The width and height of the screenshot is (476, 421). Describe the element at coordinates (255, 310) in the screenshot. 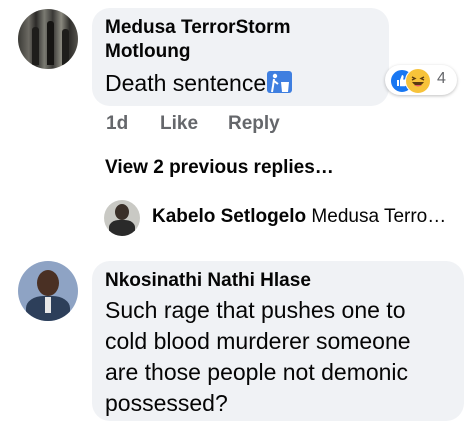

I see `comment-text-line: Such rage that pushes one to` at that location.